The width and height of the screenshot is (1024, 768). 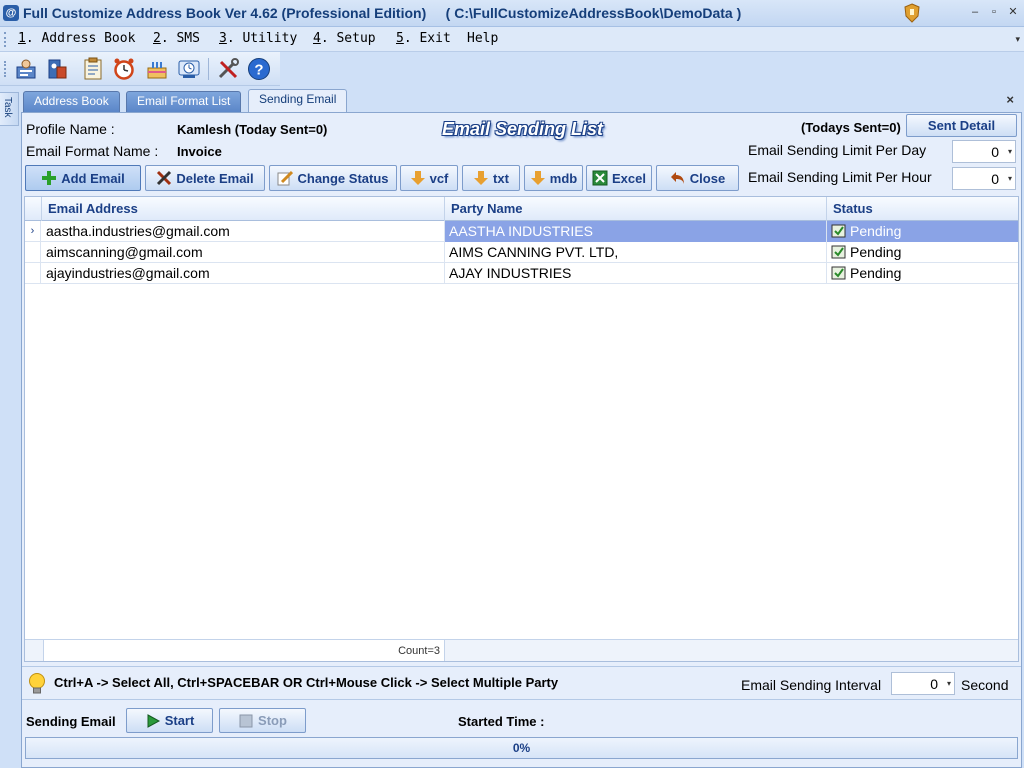 What do you see at coordinates (246, 720) in the screenshot?
I see `stop-icon` at bounding box center [246, 720].